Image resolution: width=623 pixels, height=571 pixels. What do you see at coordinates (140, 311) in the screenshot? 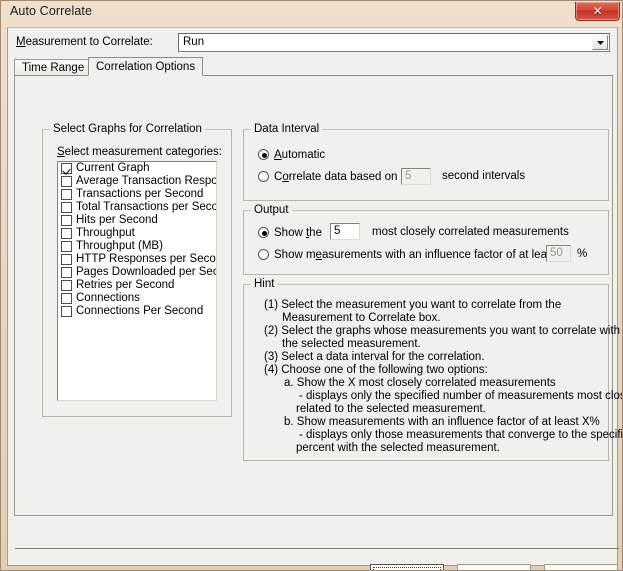
I see `list-item-label: Connections Per Second` at bounding box center [140, 311].